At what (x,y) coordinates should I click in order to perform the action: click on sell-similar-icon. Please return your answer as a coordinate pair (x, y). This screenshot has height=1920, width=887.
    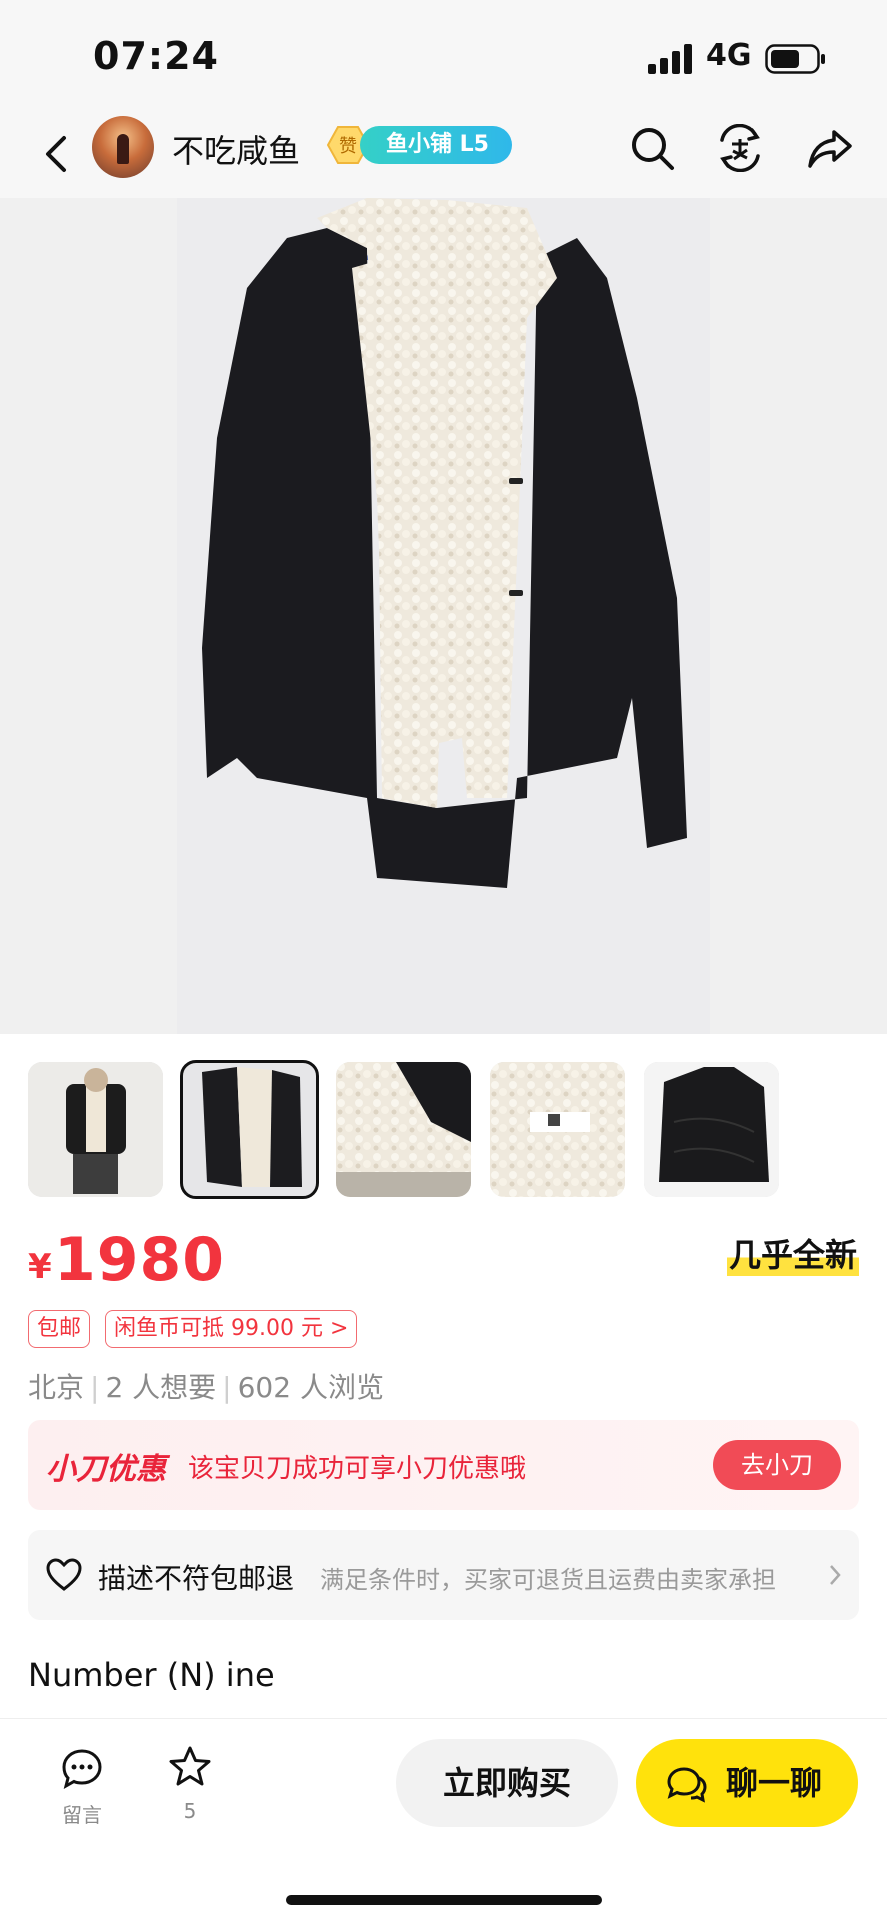
    Looking at the image, I should click on (740, 148).